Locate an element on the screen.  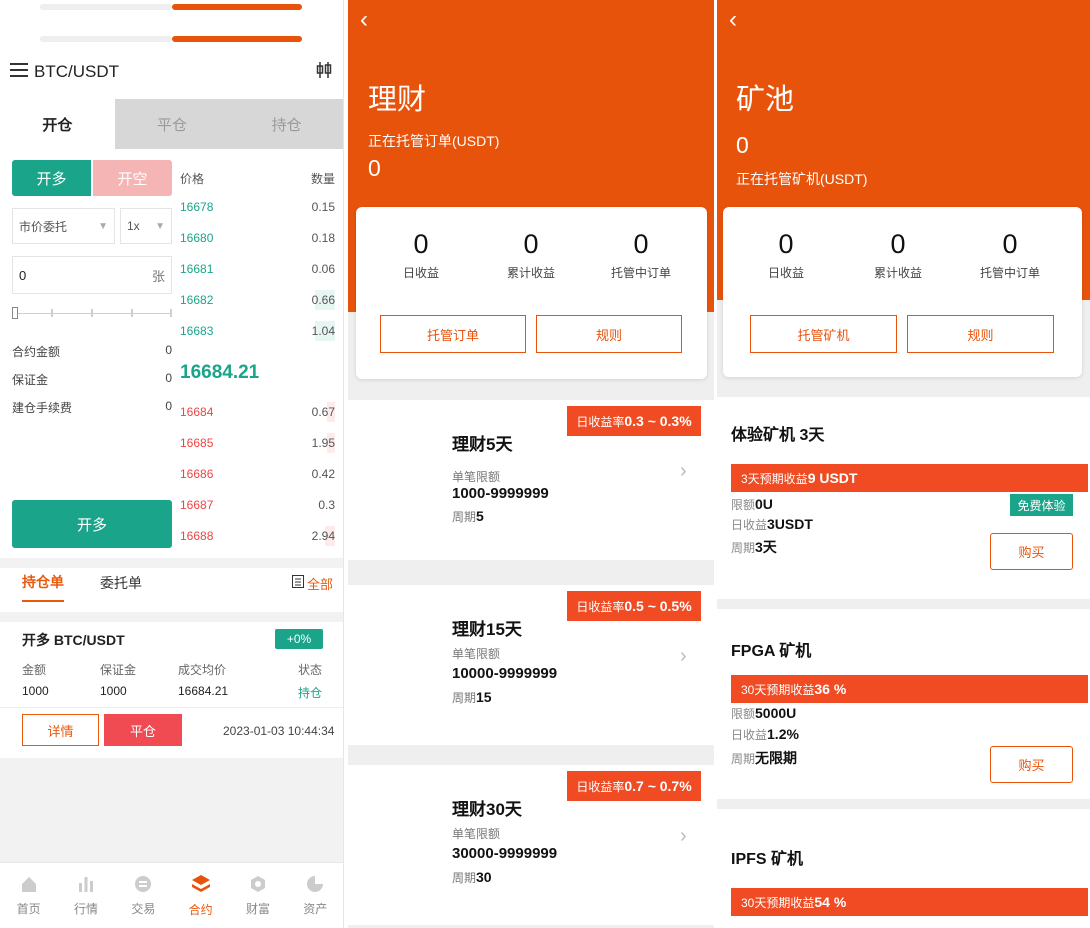
ask-price: 16686 is located at coordinates (197, 474).